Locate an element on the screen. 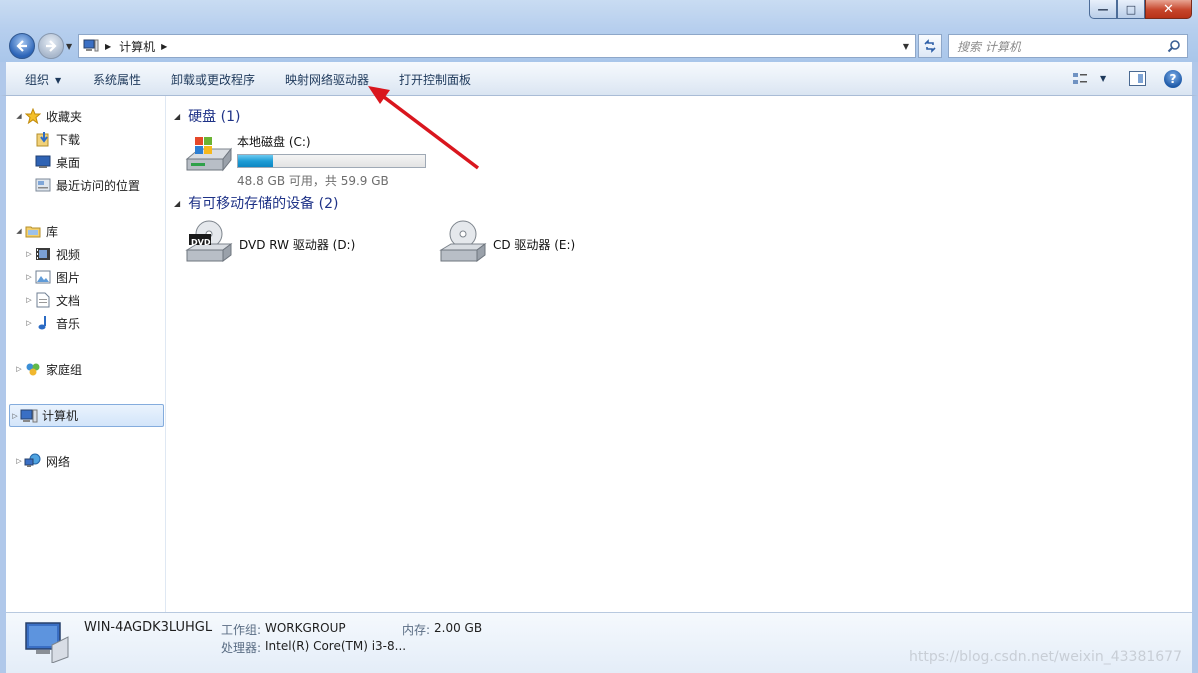 This screenshot has height=673, width=1198. desktop-icon is located at coordinates (43, 162).